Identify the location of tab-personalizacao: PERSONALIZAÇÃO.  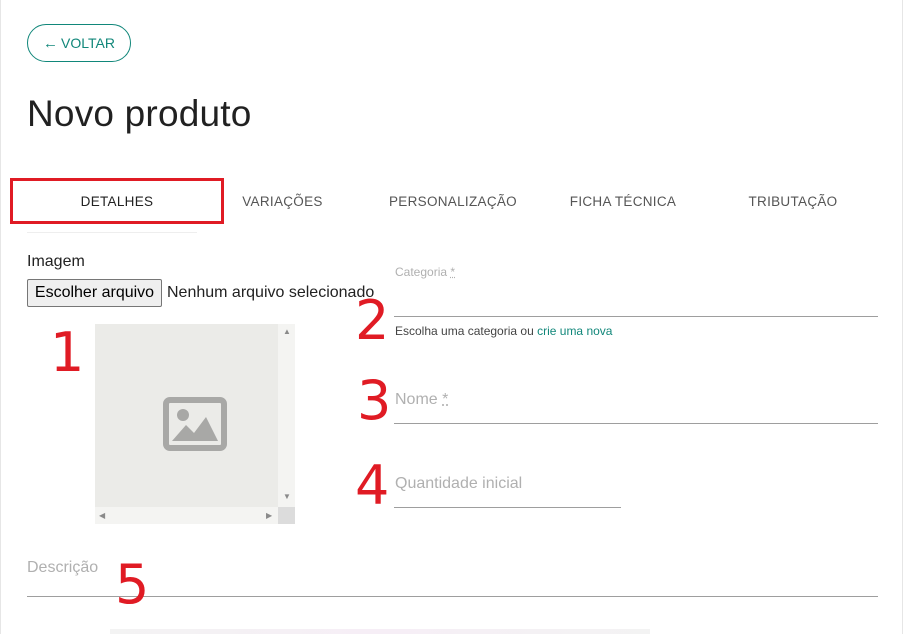
(453, 201).